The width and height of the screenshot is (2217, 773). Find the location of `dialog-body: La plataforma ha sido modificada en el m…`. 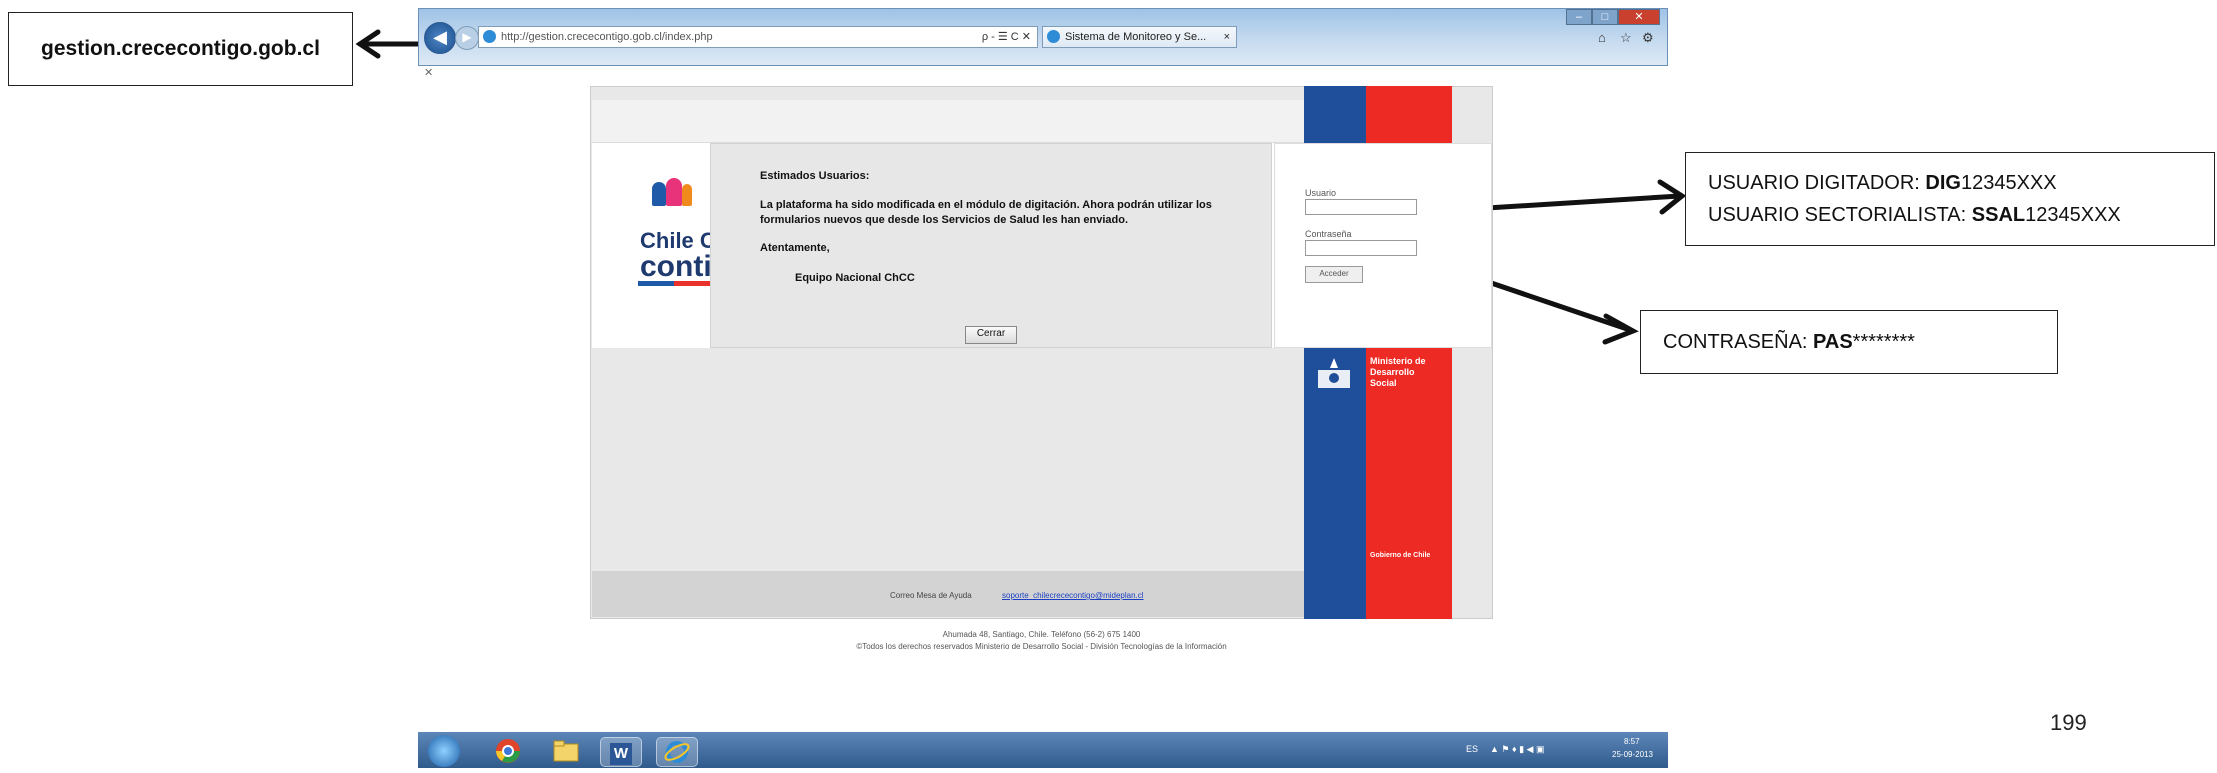

dialog-body: La plataforma ha sido modificada en el m… is located at coordinates (986, 212).